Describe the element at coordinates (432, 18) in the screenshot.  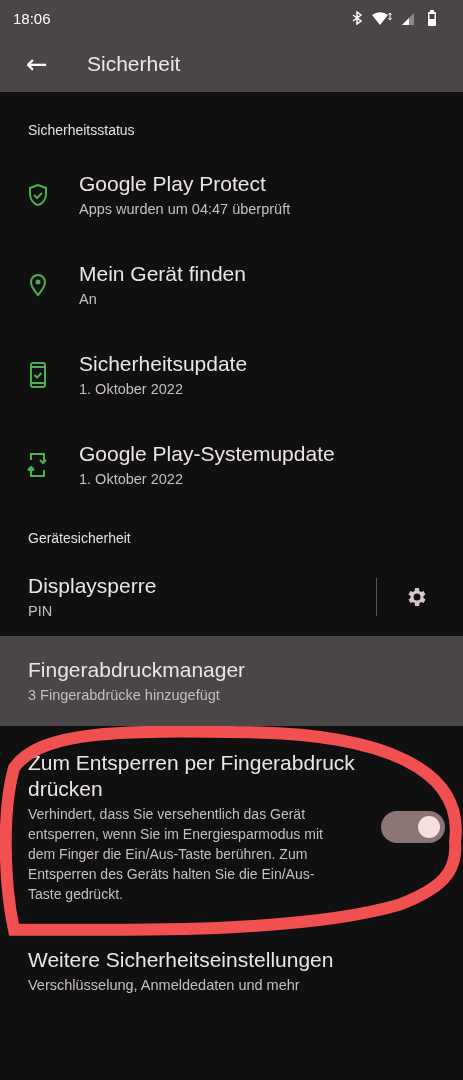
I see `battery-icon` at that location.